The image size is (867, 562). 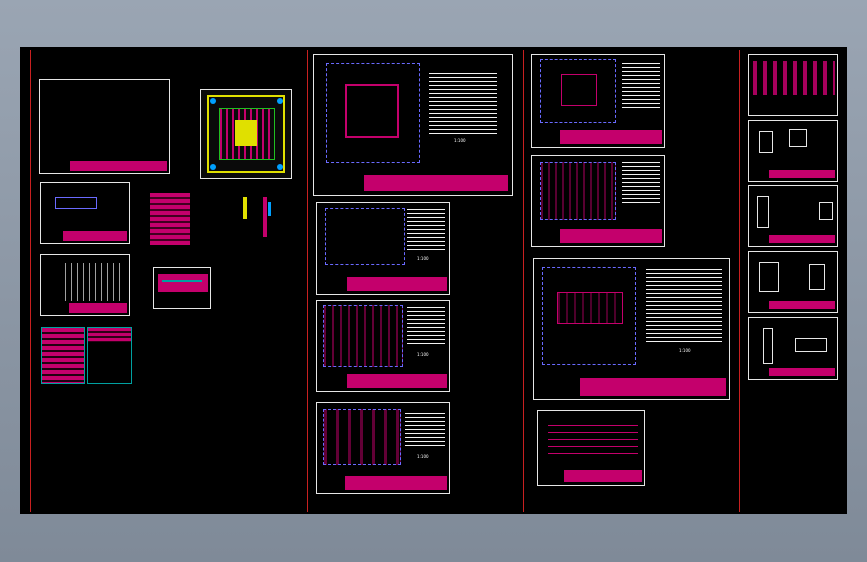 I want to click on drawing-sheet-floor-plan-2: 1:100, so click(x=383, y=248).